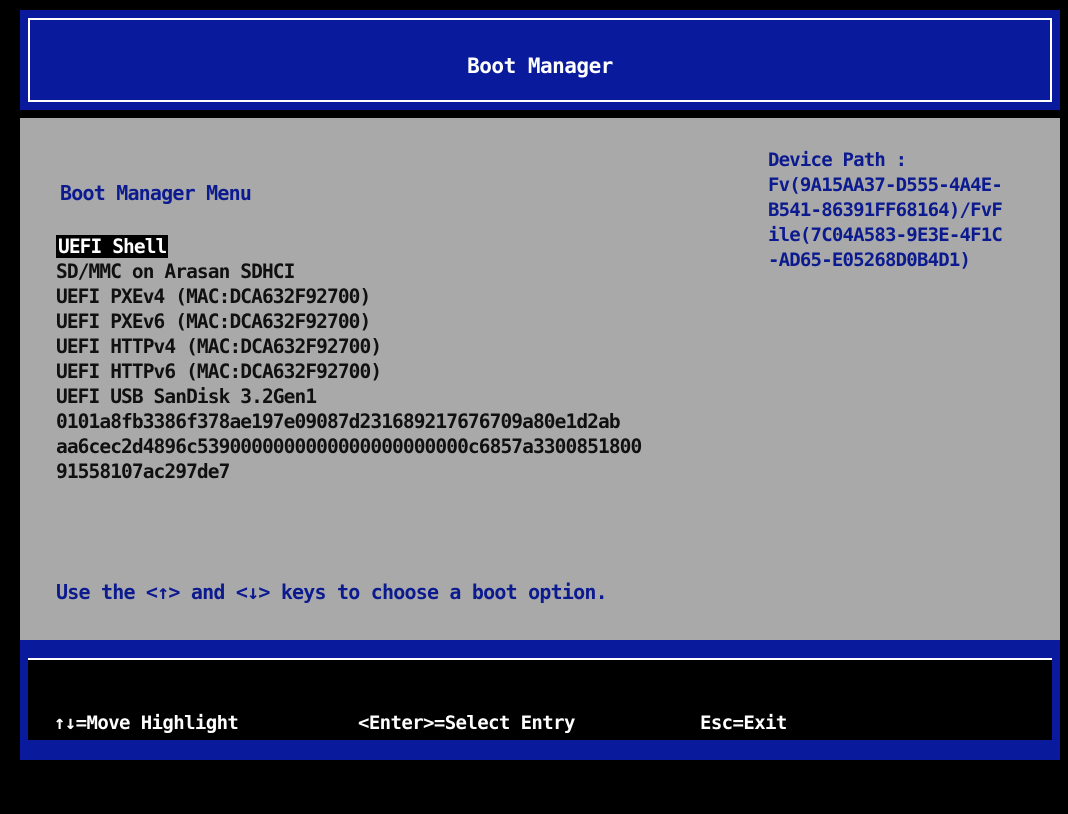 The image size is (1068, 814). I want to click on title-bar: Boot Manager, so click(540, 60).